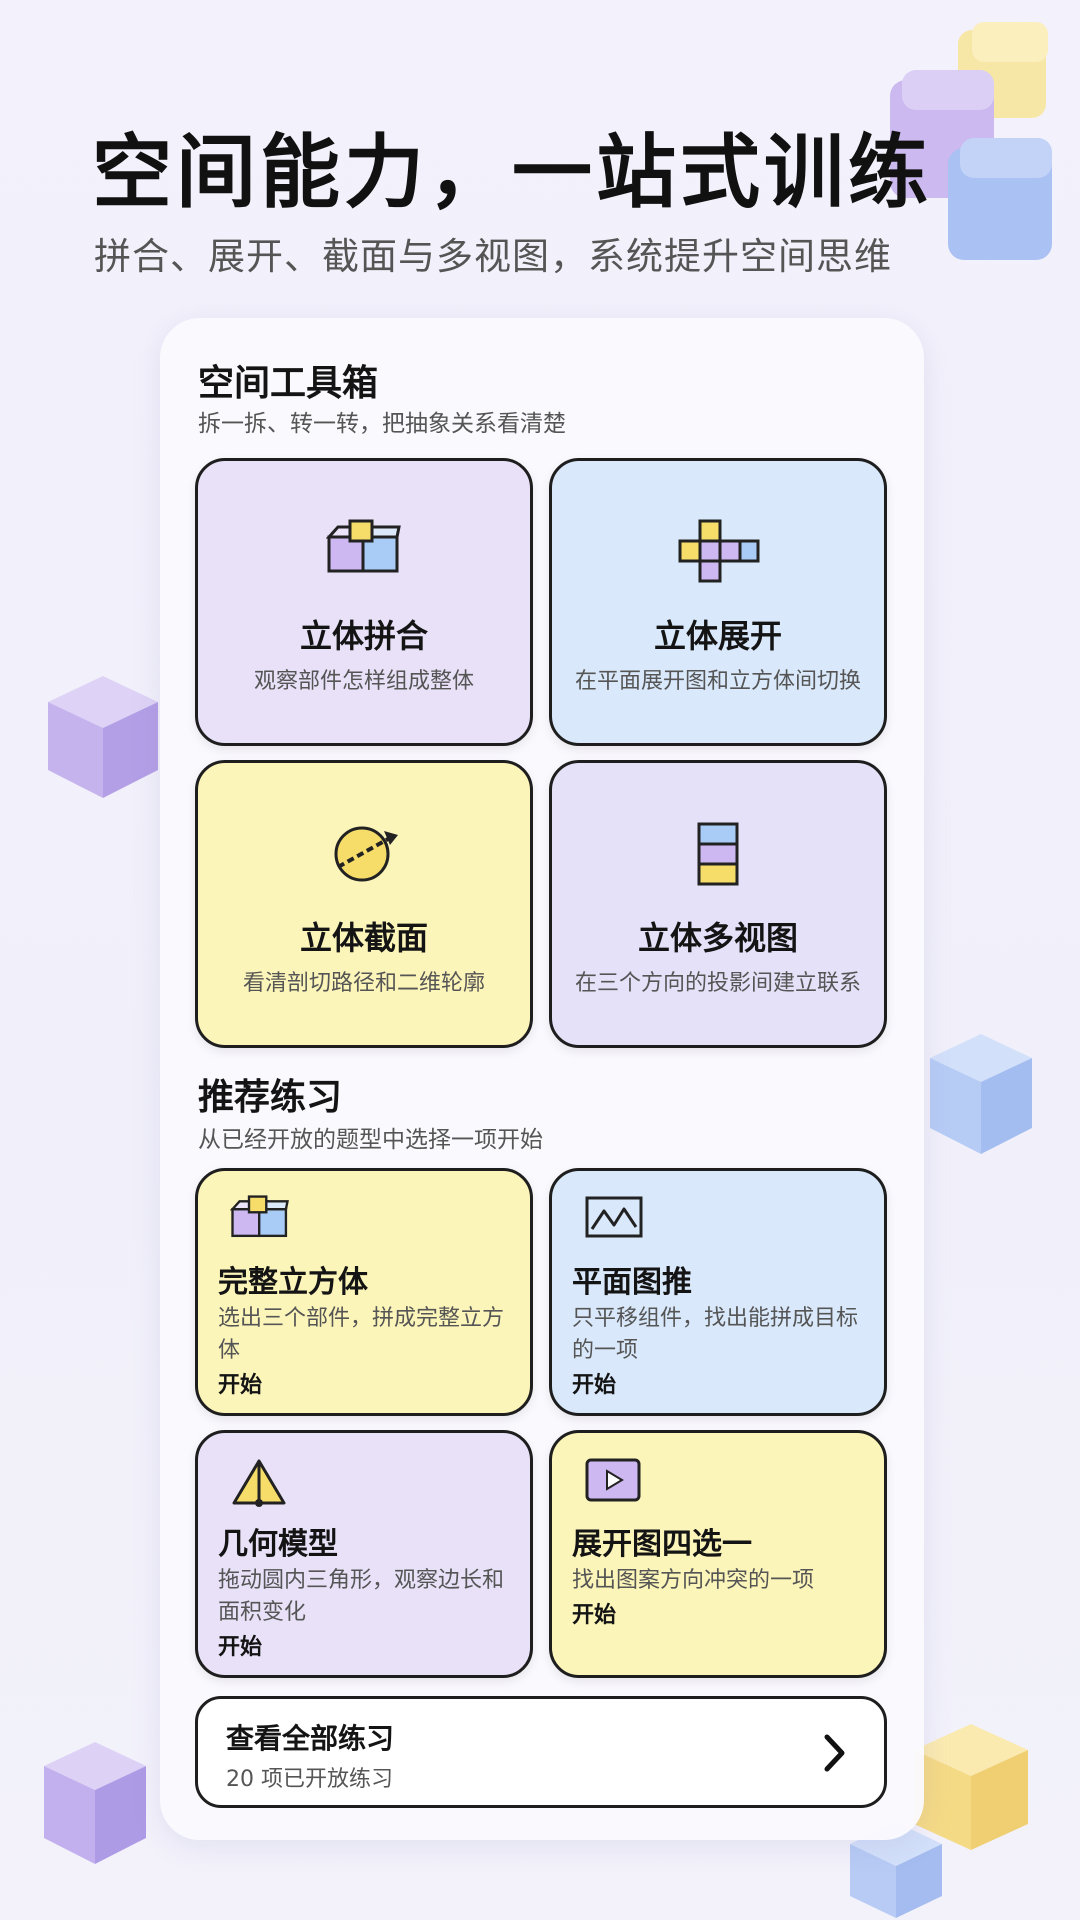 This screenshot has height=1920, width=1080. I want to click on decorative-cube-right, so click(981, 1095).